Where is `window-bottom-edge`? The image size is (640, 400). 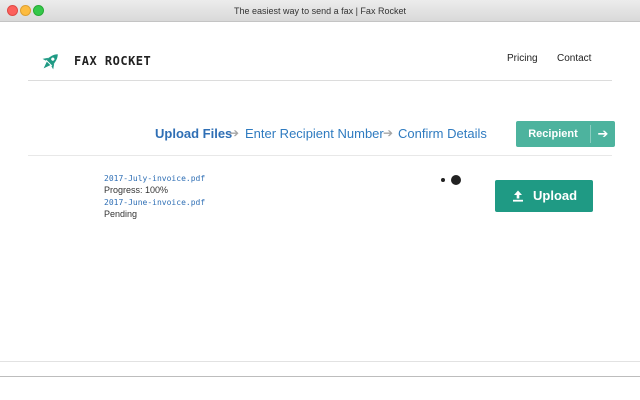 window-bottom-edge is located at coordinates (320, 376).